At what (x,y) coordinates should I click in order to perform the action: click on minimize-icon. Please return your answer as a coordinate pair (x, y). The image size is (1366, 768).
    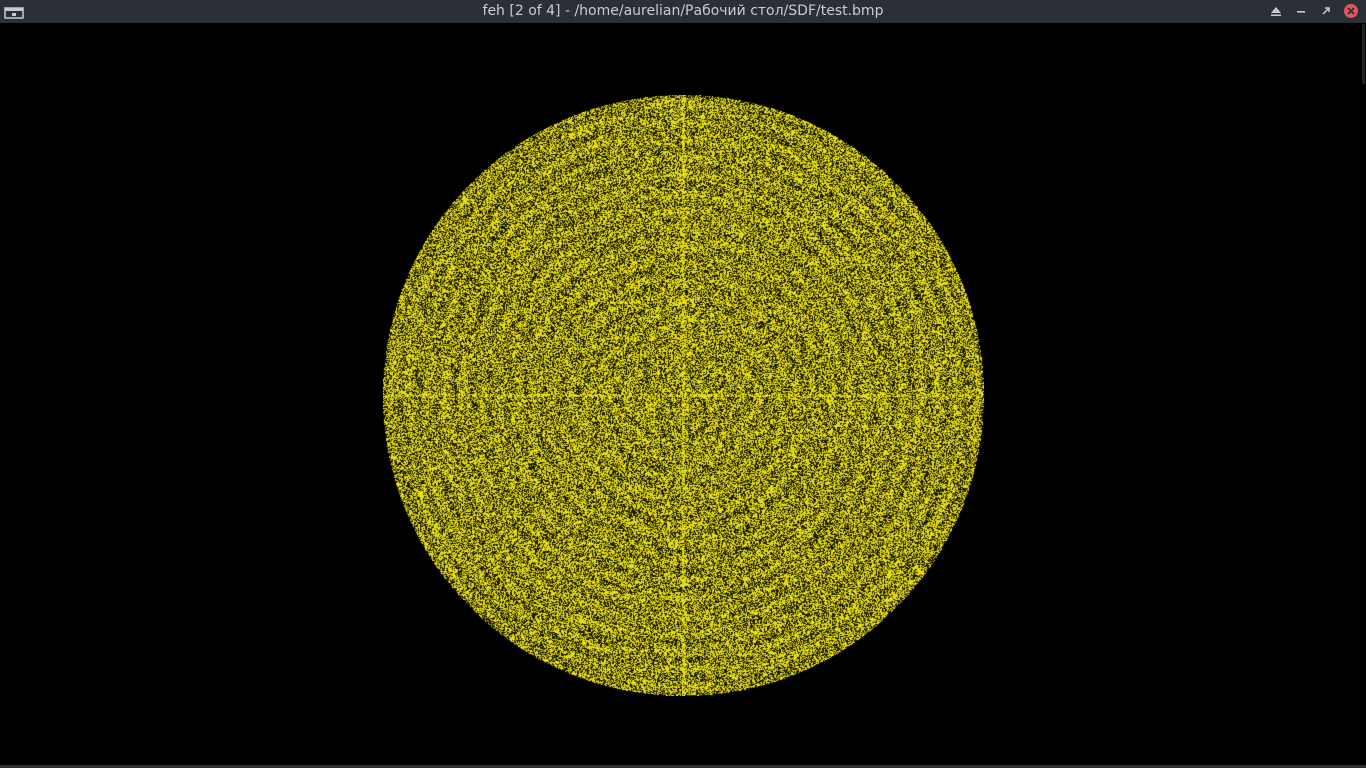
    Looking at the image, I should click on (1301, 11).